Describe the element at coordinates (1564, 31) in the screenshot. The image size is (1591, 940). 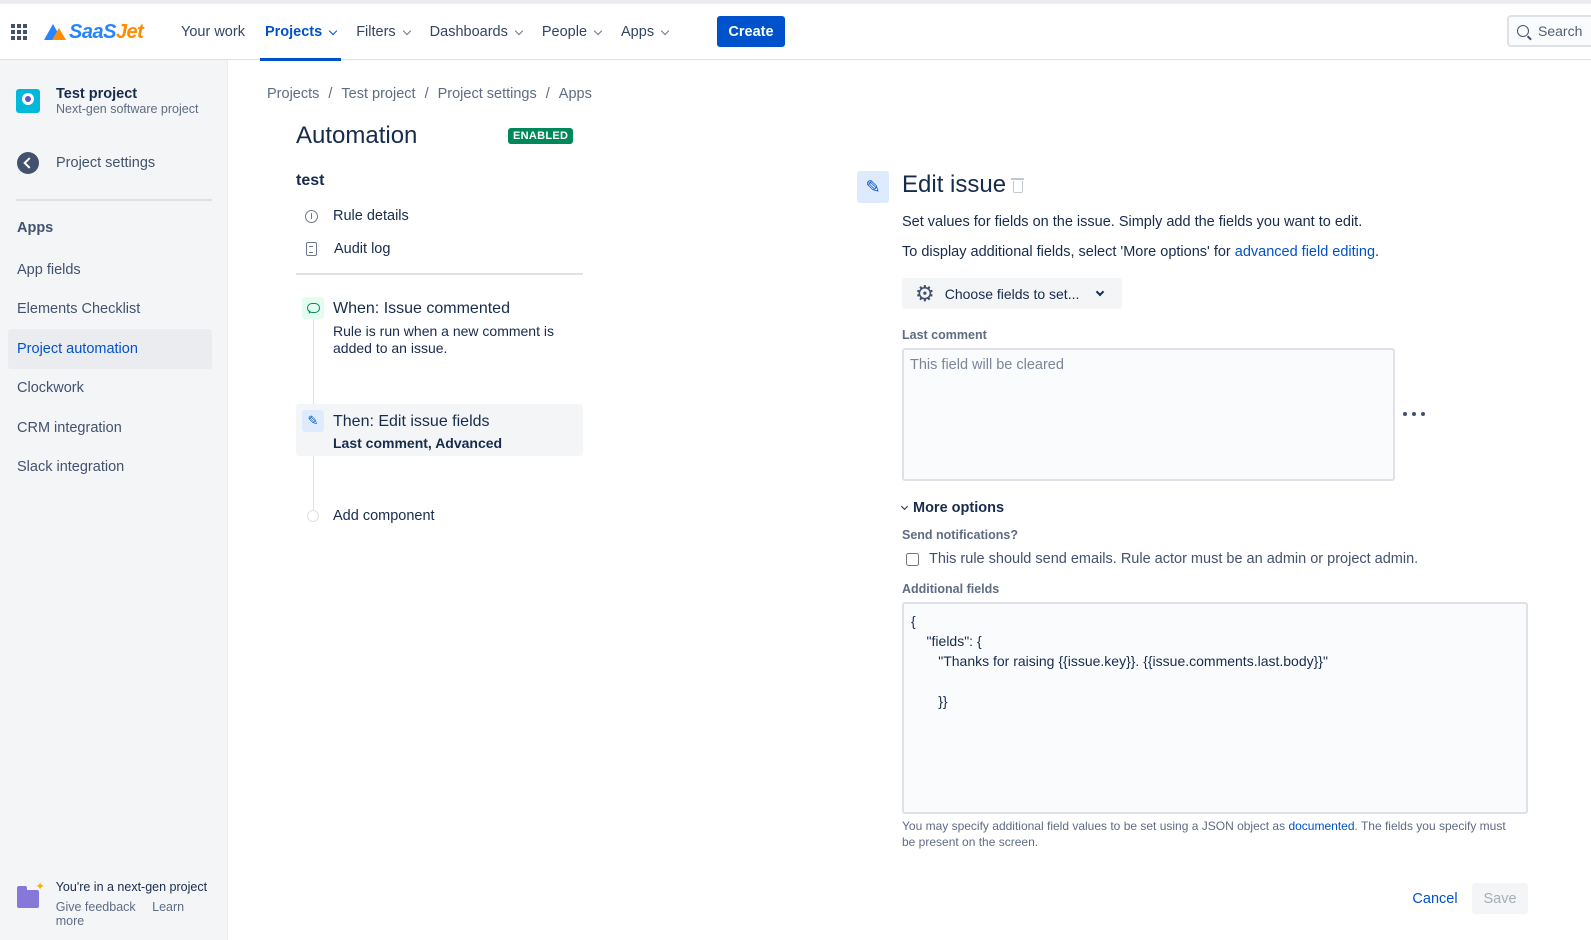
I see `search-input` at that location.